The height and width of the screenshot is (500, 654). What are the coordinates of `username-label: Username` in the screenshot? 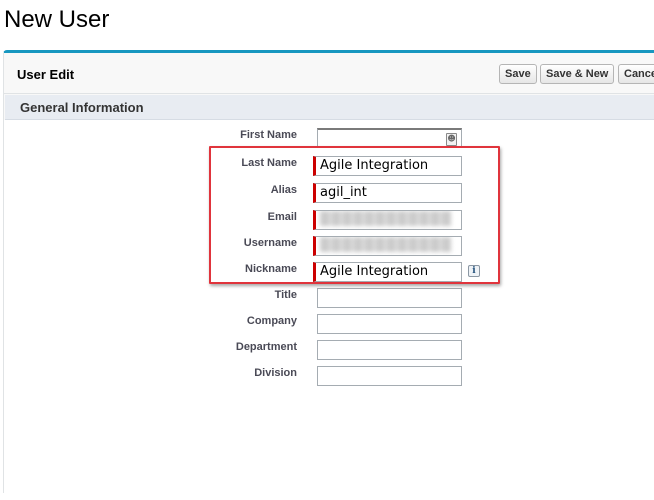 It's located at (270, 243).